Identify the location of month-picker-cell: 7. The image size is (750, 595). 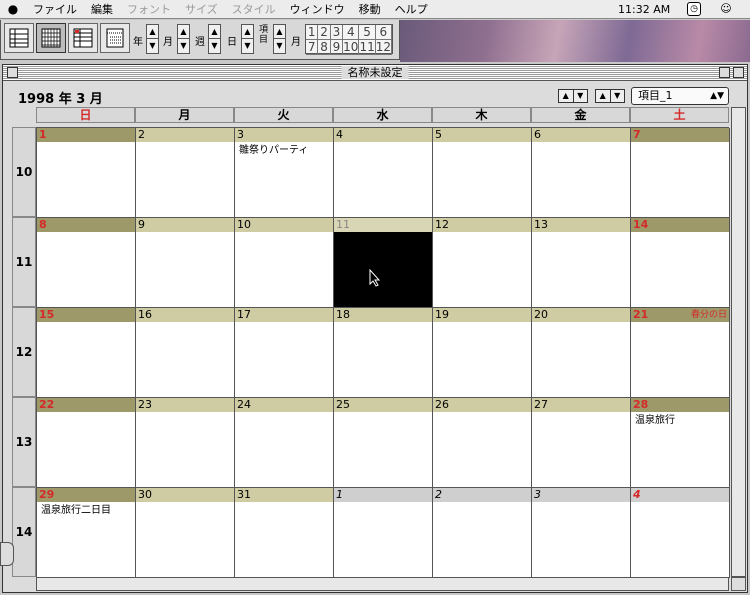
(312, 47).